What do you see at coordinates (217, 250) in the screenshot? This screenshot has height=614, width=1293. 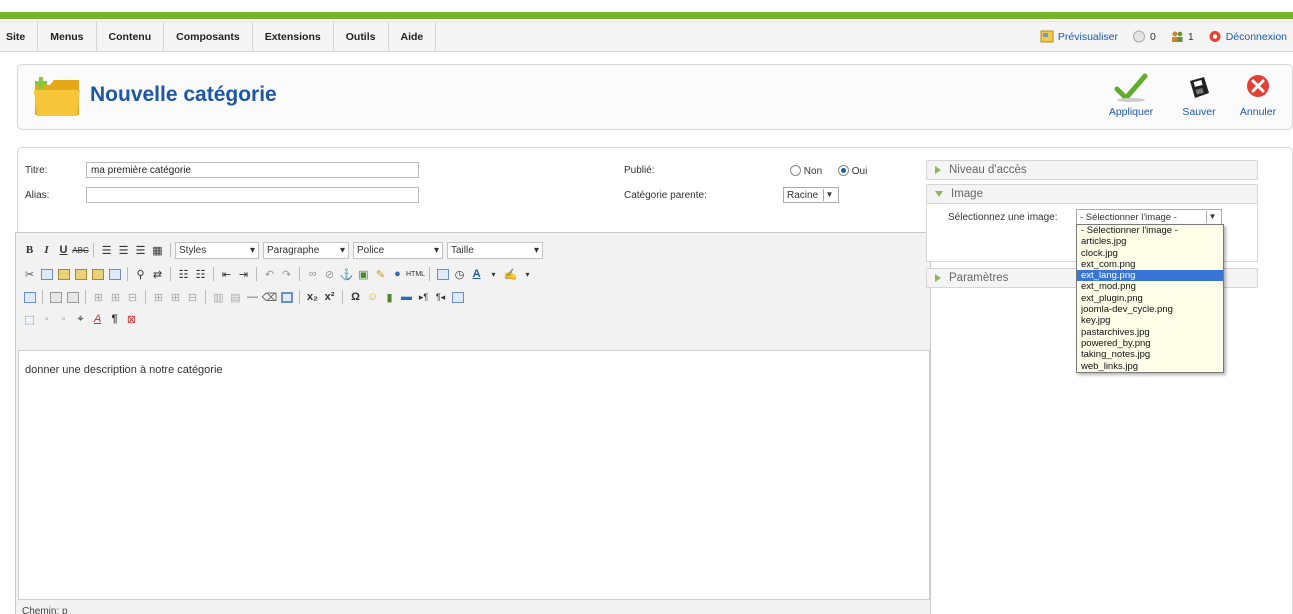 I see `styles-dropdown: Styles ▾` at bounding box center [217, 250].